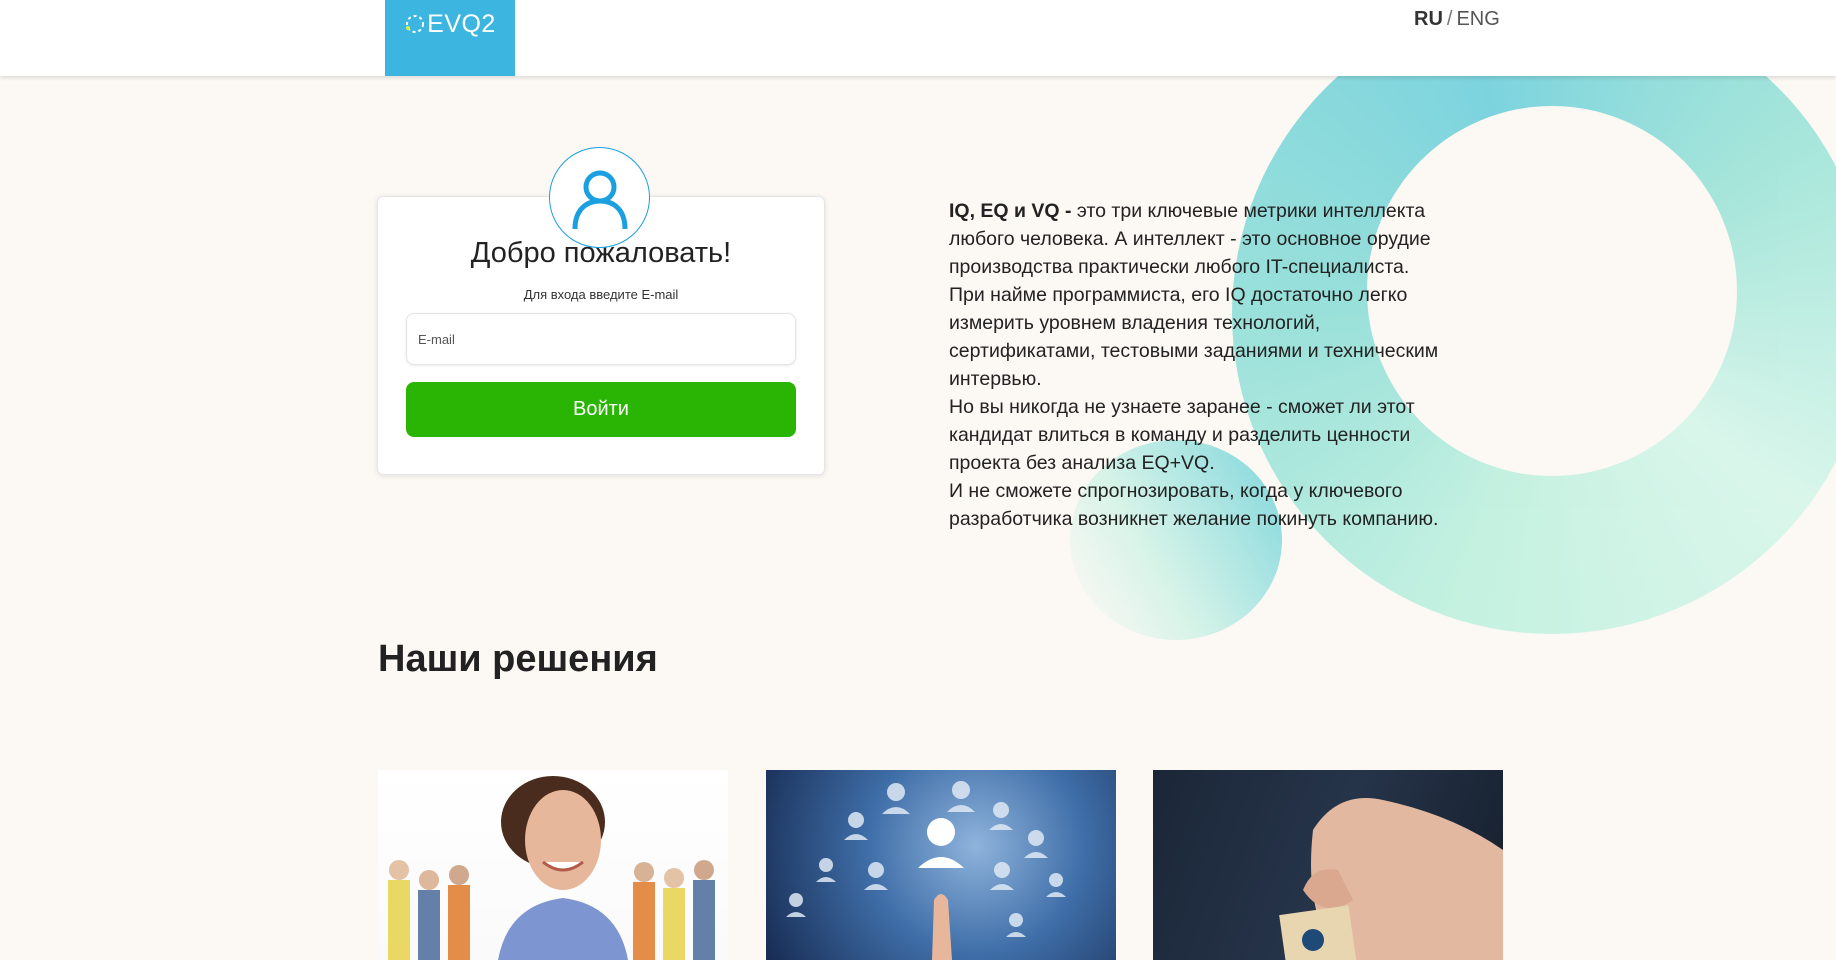  Describe the element at coordinates (415, 24) in the screenshot. I see `logo-ring-icon` at that location.